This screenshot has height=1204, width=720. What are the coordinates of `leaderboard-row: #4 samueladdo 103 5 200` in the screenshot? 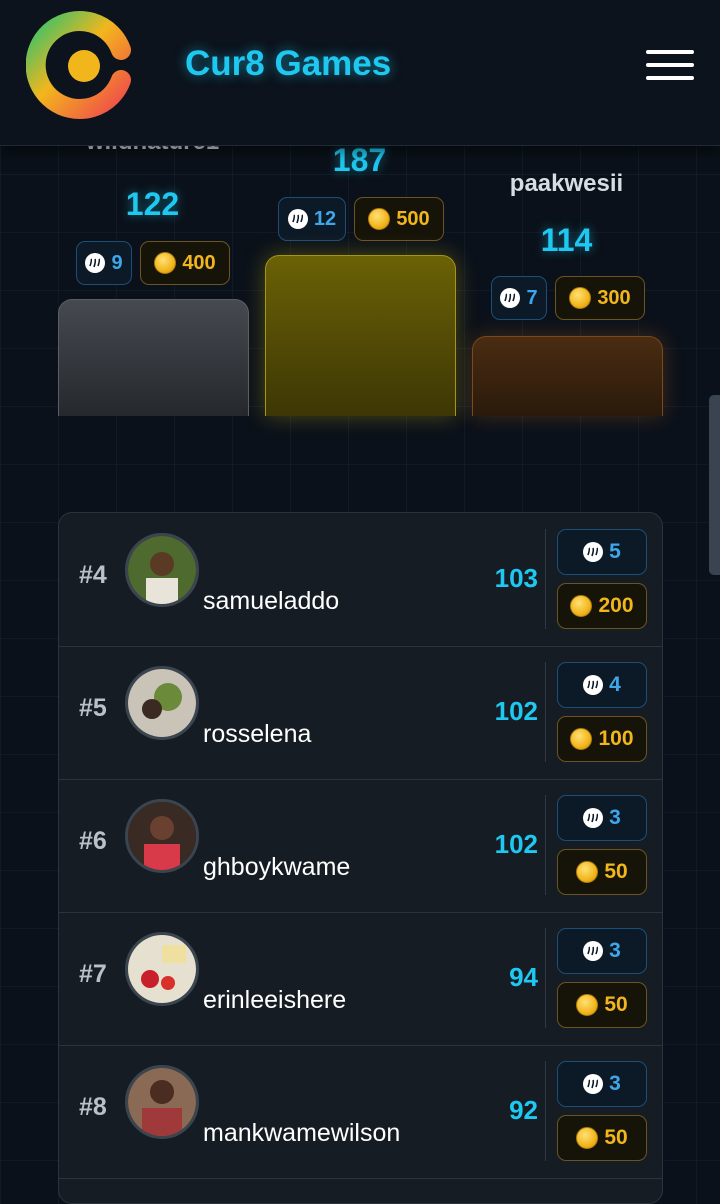 It's located at (360, 580).